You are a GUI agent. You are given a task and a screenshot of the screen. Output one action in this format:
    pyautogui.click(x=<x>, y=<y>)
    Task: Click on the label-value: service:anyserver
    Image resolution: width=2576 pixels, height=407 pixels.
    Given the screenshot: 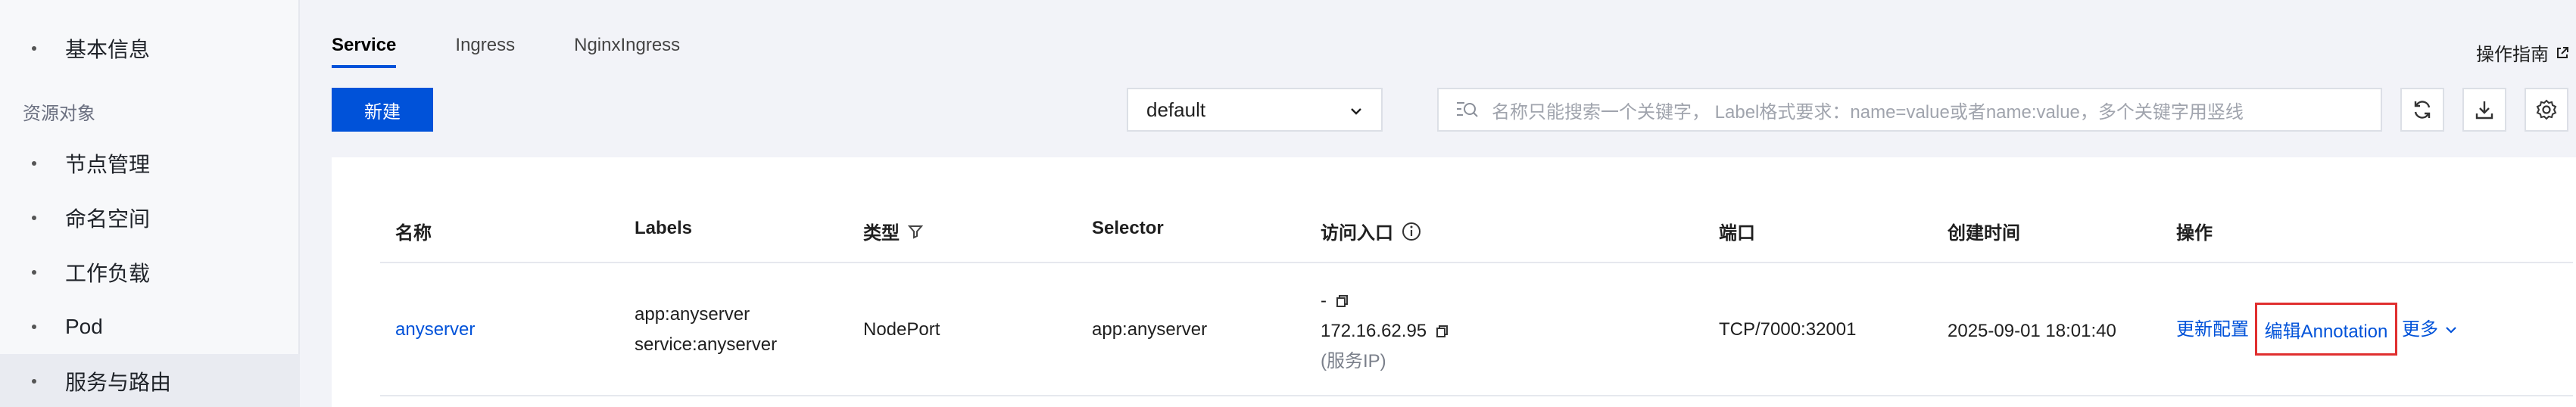 What is the action you would take?
    pyautogui.click(x=706, y=344)
    